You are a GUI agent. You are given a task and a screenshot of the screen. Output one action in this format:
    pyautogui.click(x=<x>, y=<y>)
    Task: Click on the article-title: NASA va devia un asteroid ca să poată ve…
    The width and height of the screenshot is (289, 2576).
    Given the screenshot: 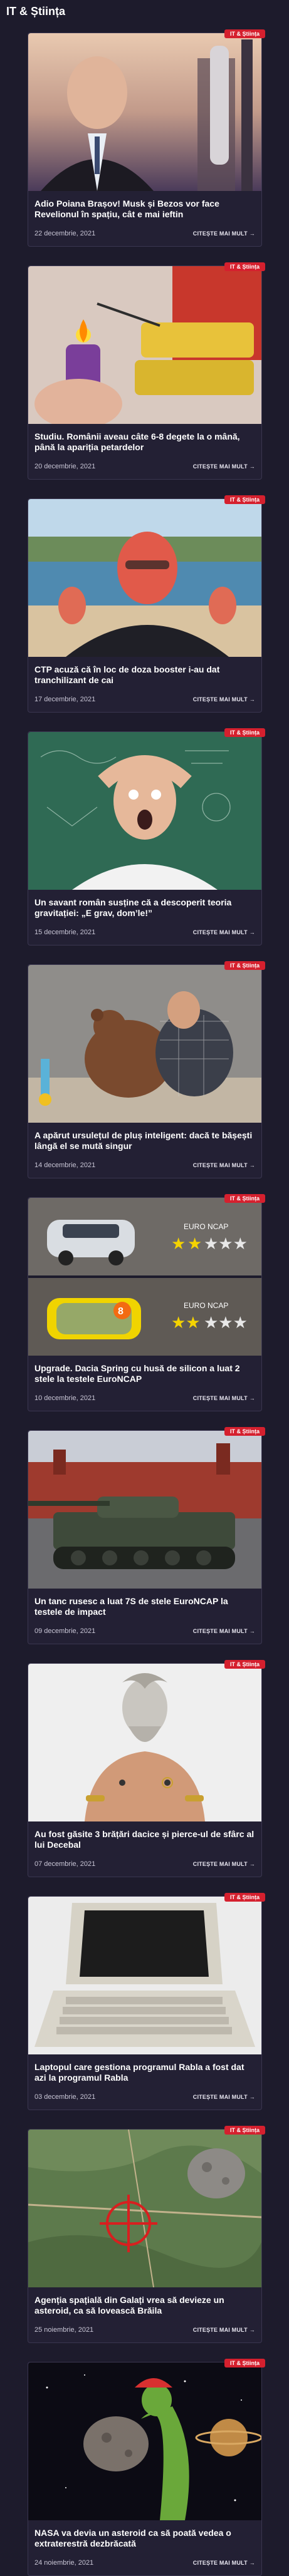 What is the action you would take?
    pyautogui.click(x=144, y=2539)
    